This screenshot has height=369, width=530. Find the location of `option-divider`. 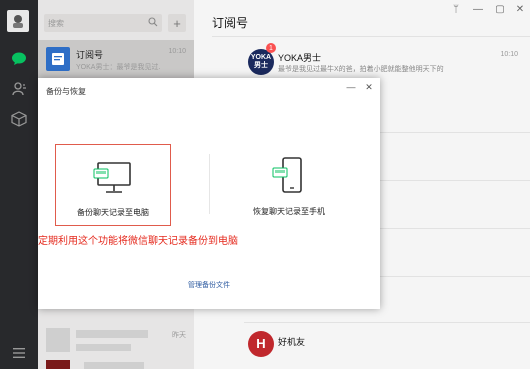

option-divider is located at coordinates (209, 184).